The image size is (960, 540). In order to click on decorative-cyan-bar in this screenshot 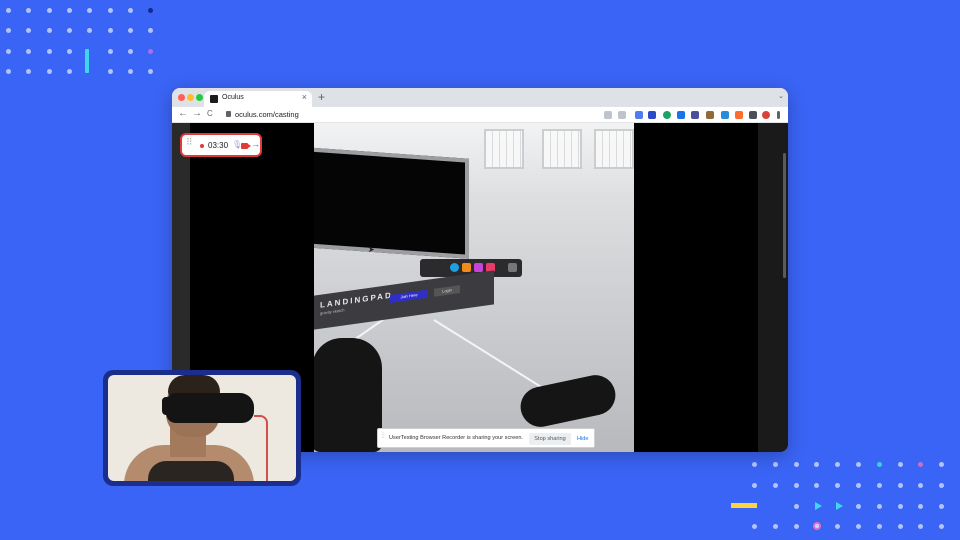, I will do `click(87, 61)`.